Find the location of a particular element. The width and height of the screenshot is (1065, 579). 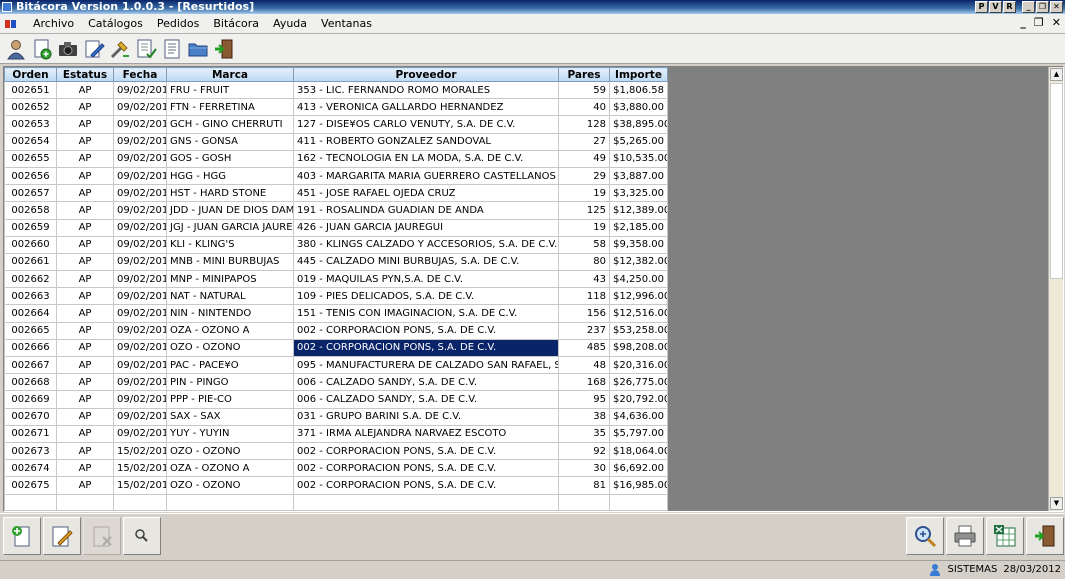

cell-importe: $3,887.00 is located at coordinates (638, 176).